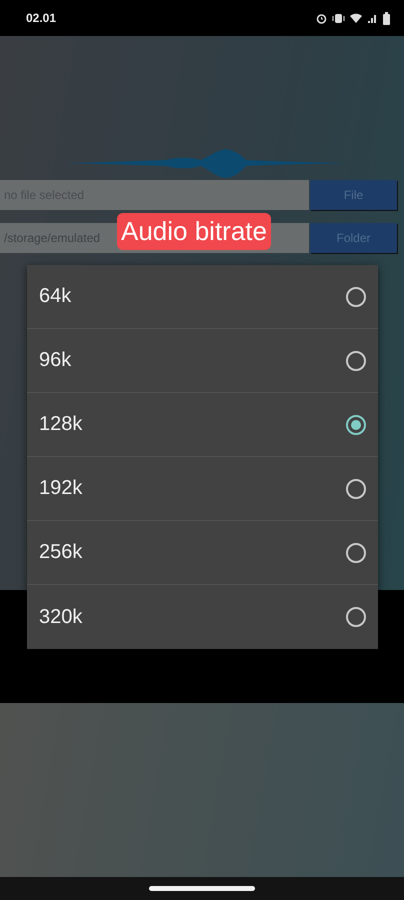  Describe the element at coordinates (202, 489) in the screenshot. I see `bitrate-option: 192k` at that location.